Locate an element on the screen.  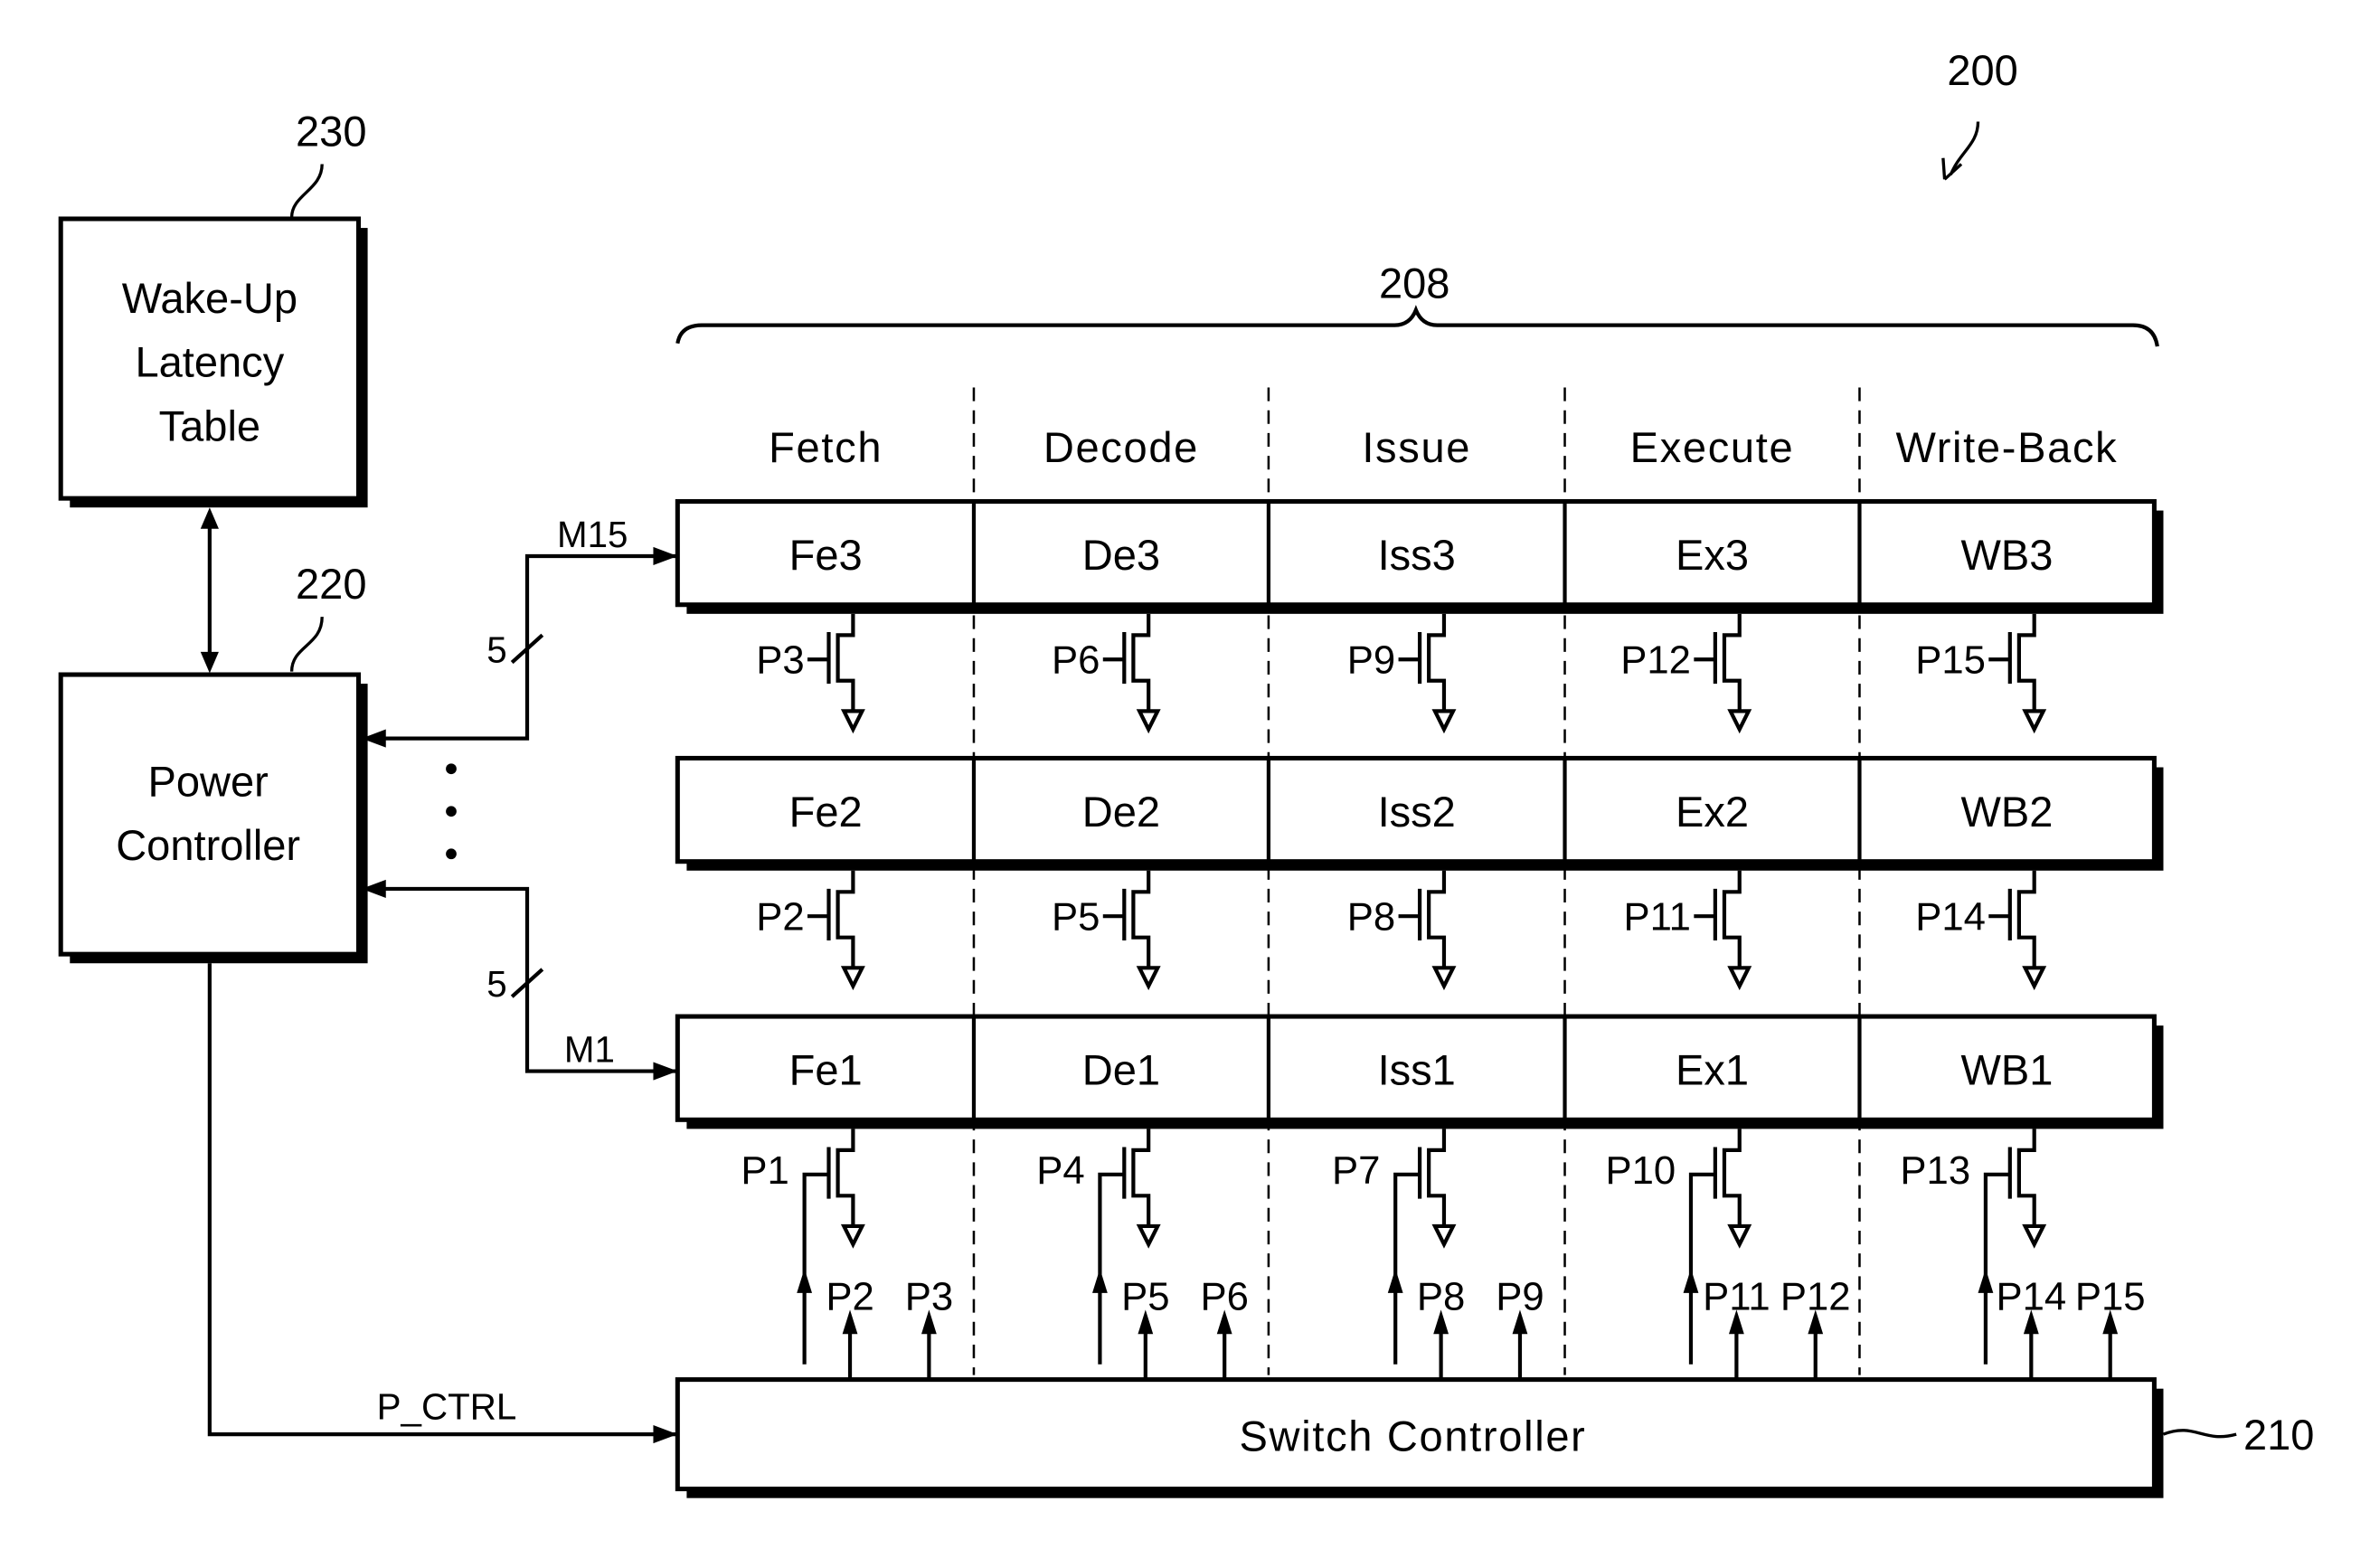
switch-output-p14: P14 is located at coordinates (2031, 1327).